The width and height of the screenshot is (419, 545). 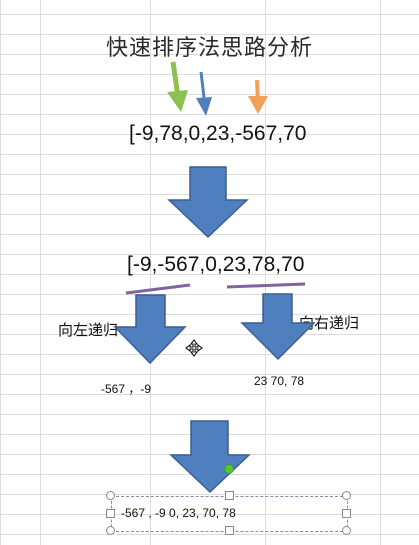 What do you see at coordinates (110, 513) in the screenshot?
I see `resize-handle-left` at bounding box center [110, 513].